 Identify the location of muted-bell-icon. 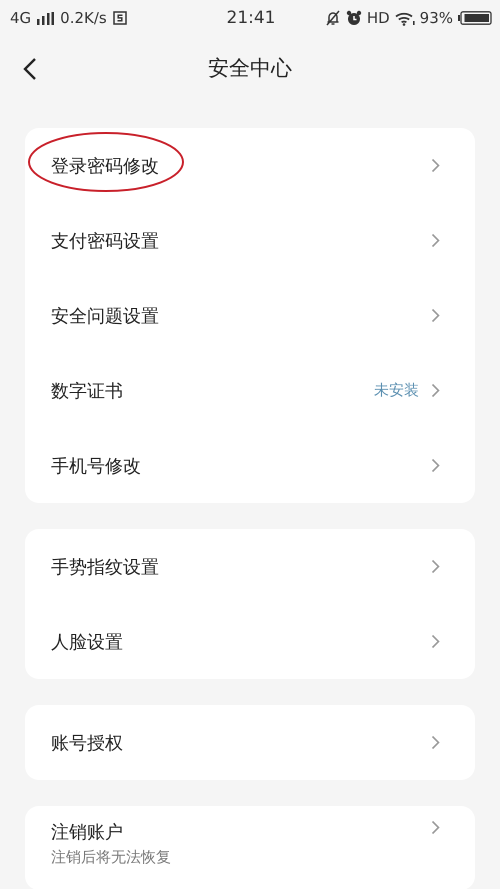
(332, 18).